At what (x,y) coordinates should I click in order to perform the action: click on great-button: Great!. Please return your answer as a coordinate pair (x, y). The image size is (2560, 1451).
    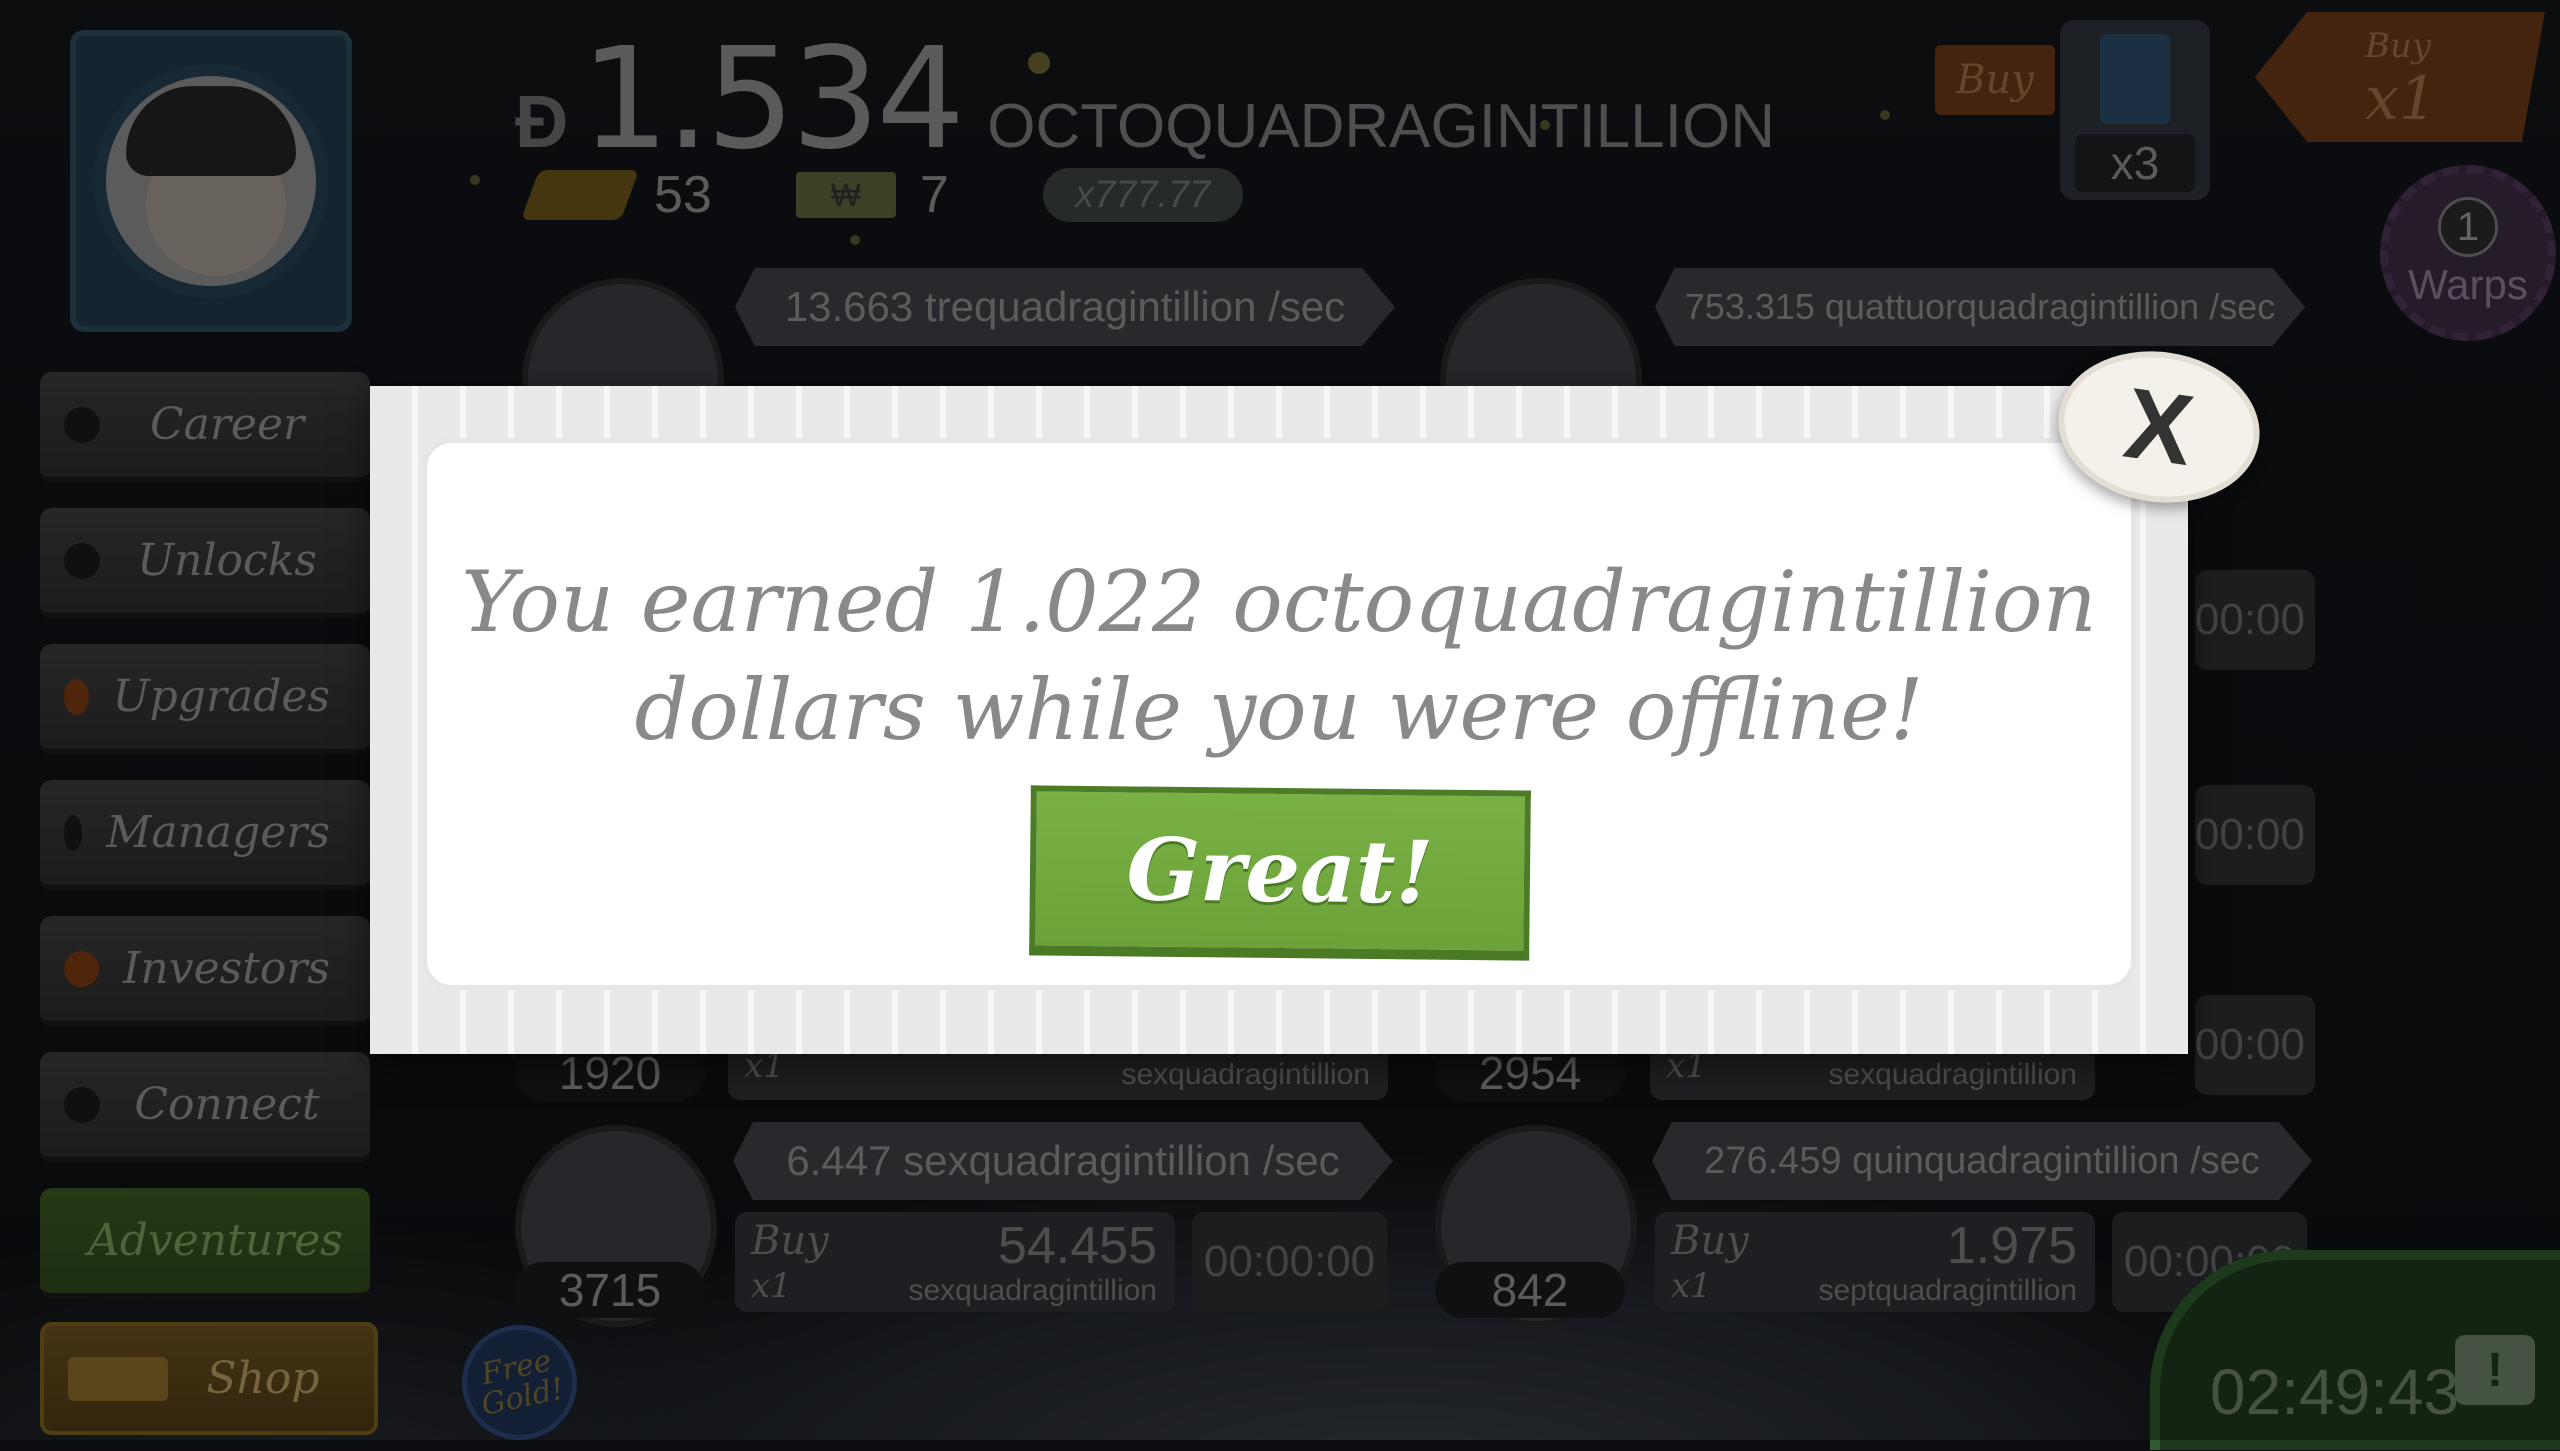
    Looking at the image, I should click on (1280, 873).